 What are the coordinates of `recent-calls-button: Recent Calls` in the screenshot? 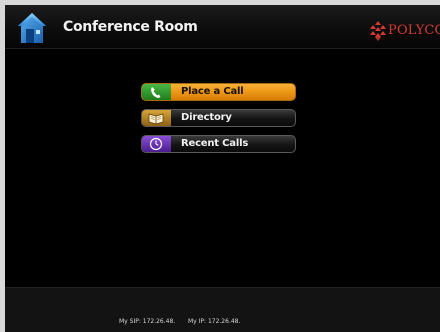 It's located at (218, 144).